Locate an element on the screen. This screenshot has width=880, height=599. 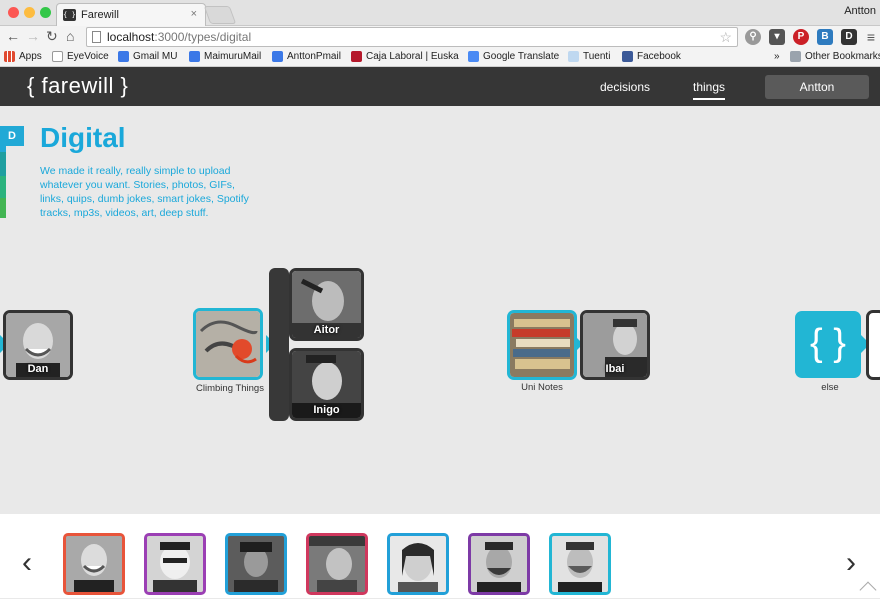
person-card-partial is located at coordinates (873, 345).